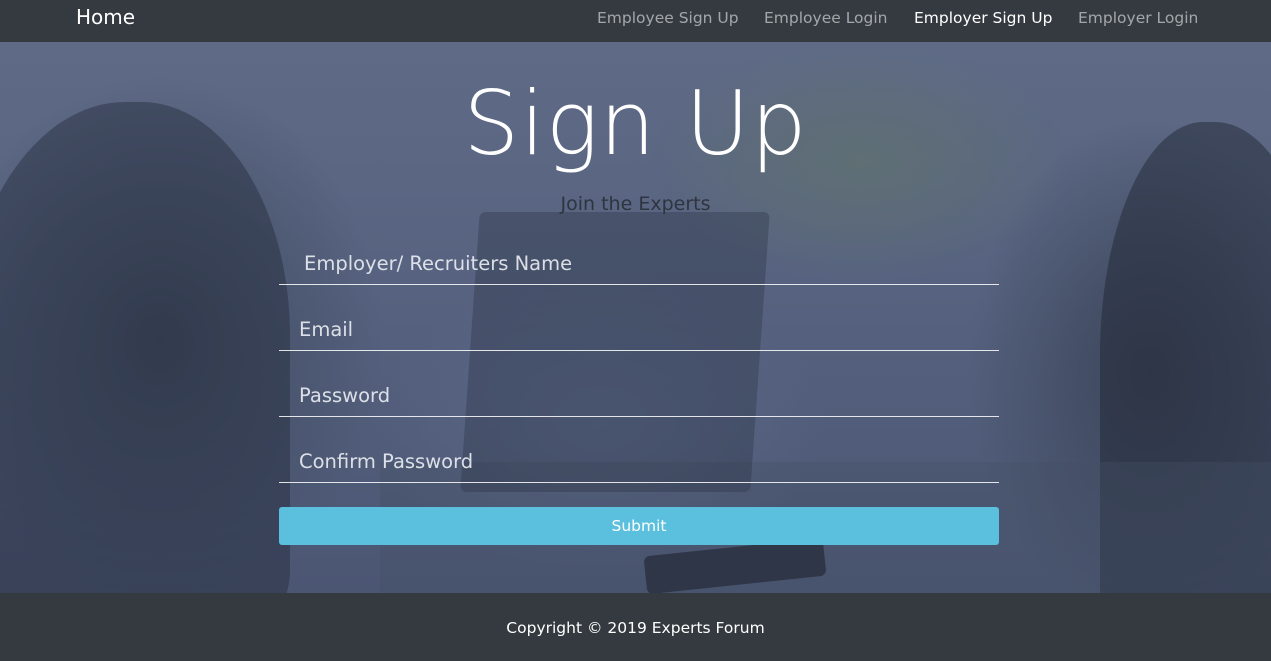  I want to click on copyright-text: Copyright © 2019 Experts Forum, so click(635, 628).